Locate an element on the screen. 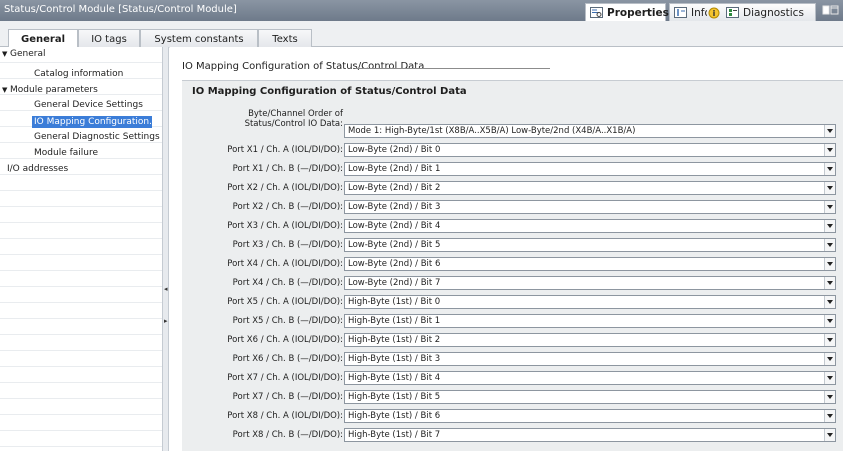  nav-general-device-settings: General Device Settings is located at coordinates (88, 105).